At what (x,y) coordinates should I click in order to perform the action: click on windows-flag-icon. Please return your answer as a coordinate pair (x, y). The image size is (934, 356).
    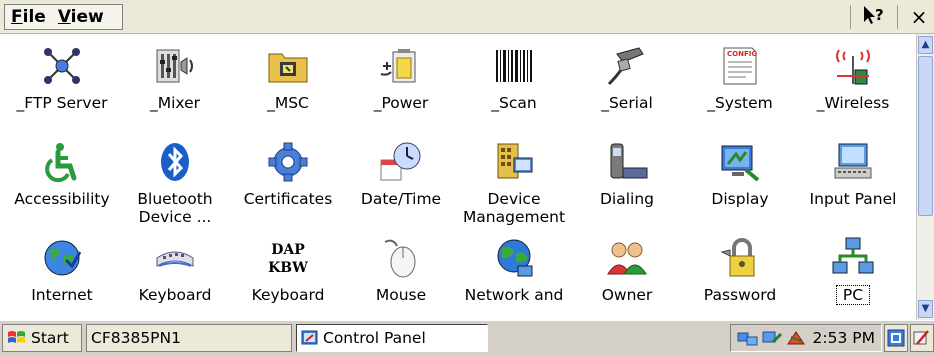
    Looking at the image, I should click on (16, 337).